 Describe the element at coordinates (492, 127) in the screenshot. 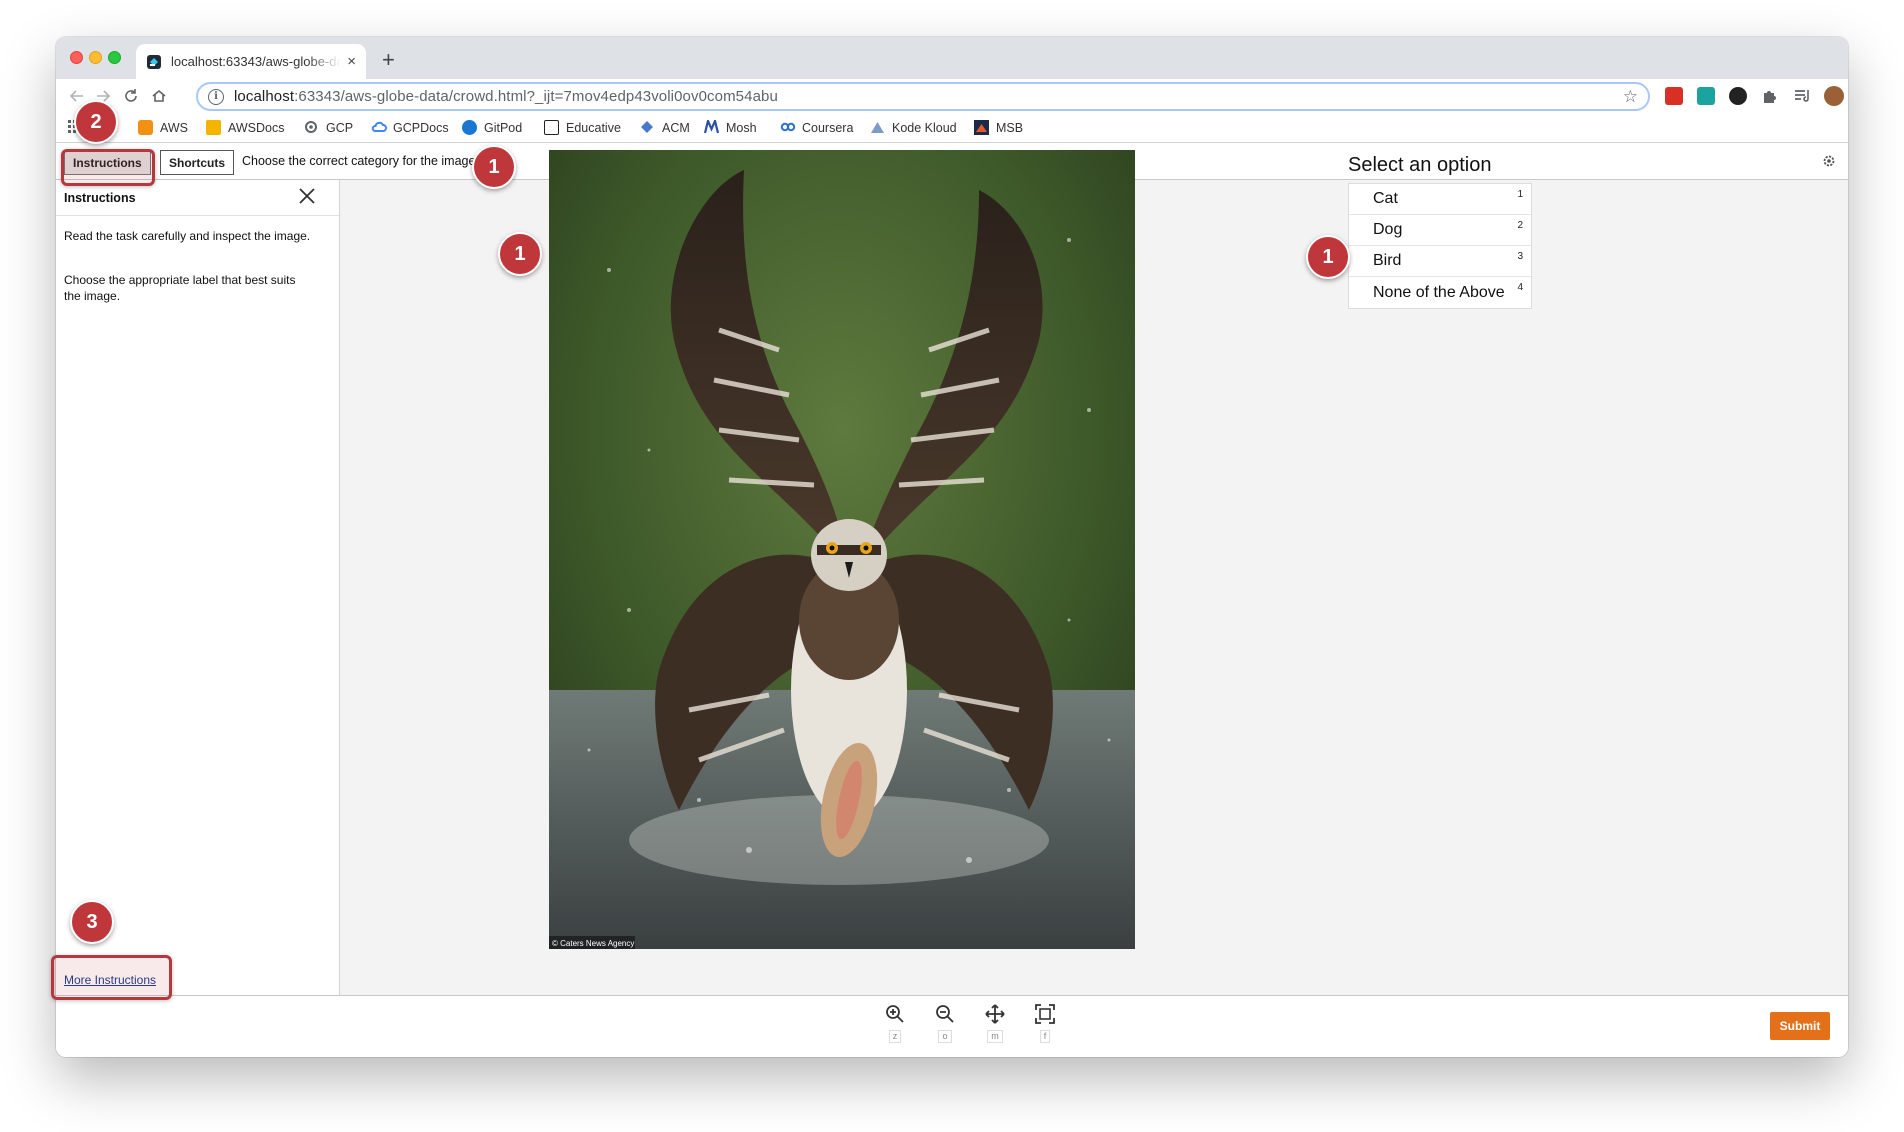

I see `bookmark-gitpod: GitPod` at that location.